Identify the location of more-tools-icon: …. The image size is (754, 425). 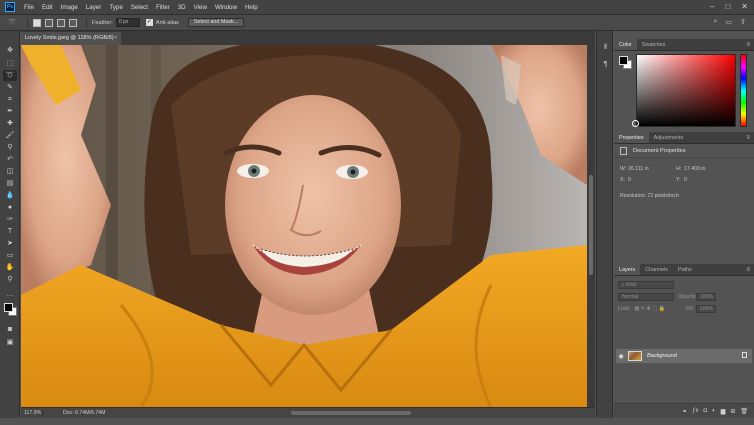
(10, 294).